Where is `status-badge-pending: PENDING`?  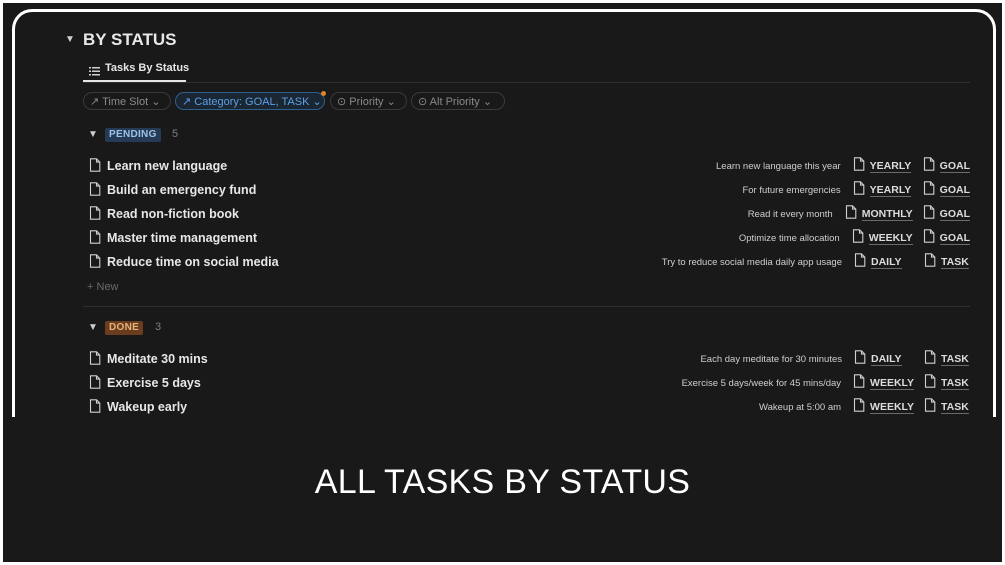
status-badge-pending: PENDING is located at coordinates (133, 135).